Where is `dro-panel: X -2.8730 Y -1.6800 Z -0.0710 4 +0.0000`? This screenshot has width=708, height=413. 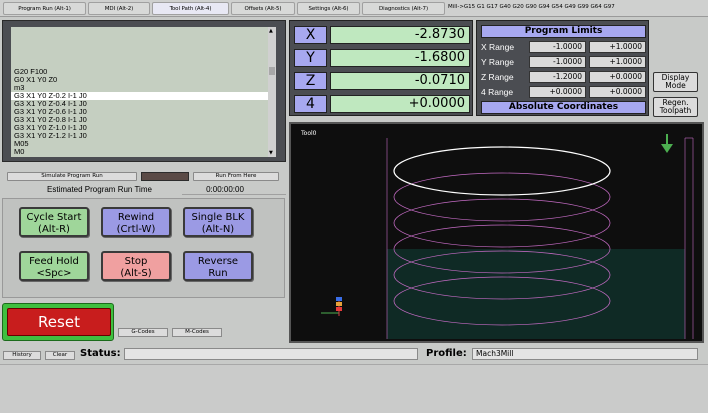 dro-panel: X -2.8730 Y -1.6800 Z -0.0710 4 +0.0000 is located at coordinates (381, 68).